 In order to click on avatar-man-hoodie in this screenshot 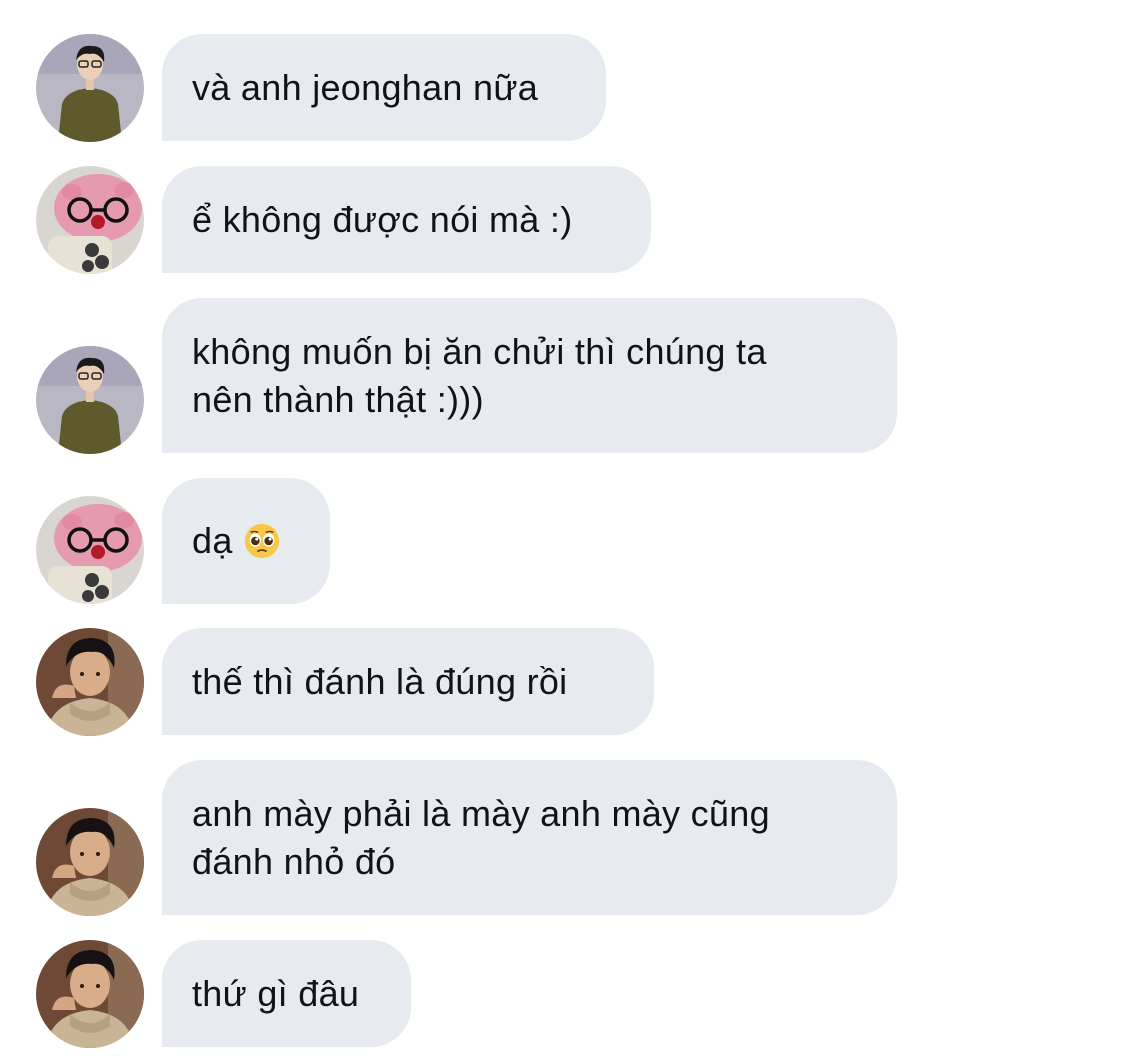, I will do `click(90, 994)`.